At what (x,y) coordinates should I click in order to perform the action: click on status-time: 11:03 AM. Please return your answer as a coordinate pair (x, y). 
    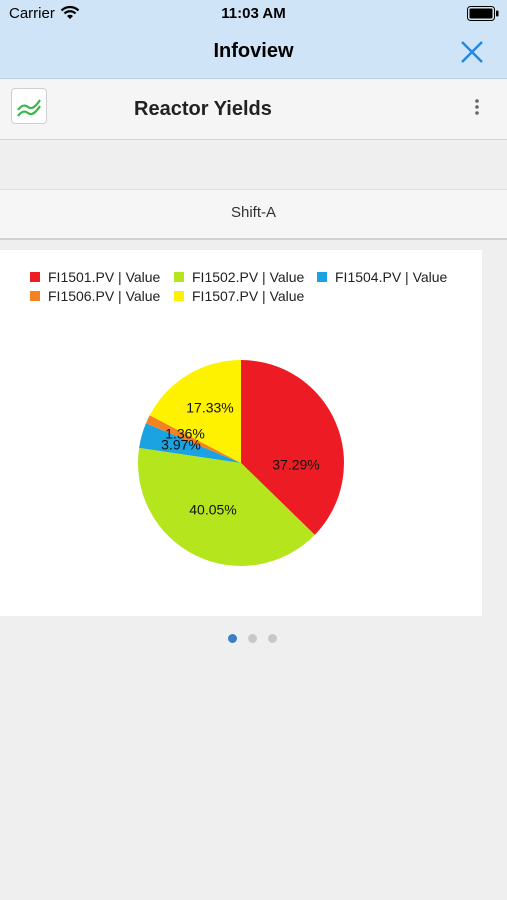
    Looking at the image, I should click on (253, 13).